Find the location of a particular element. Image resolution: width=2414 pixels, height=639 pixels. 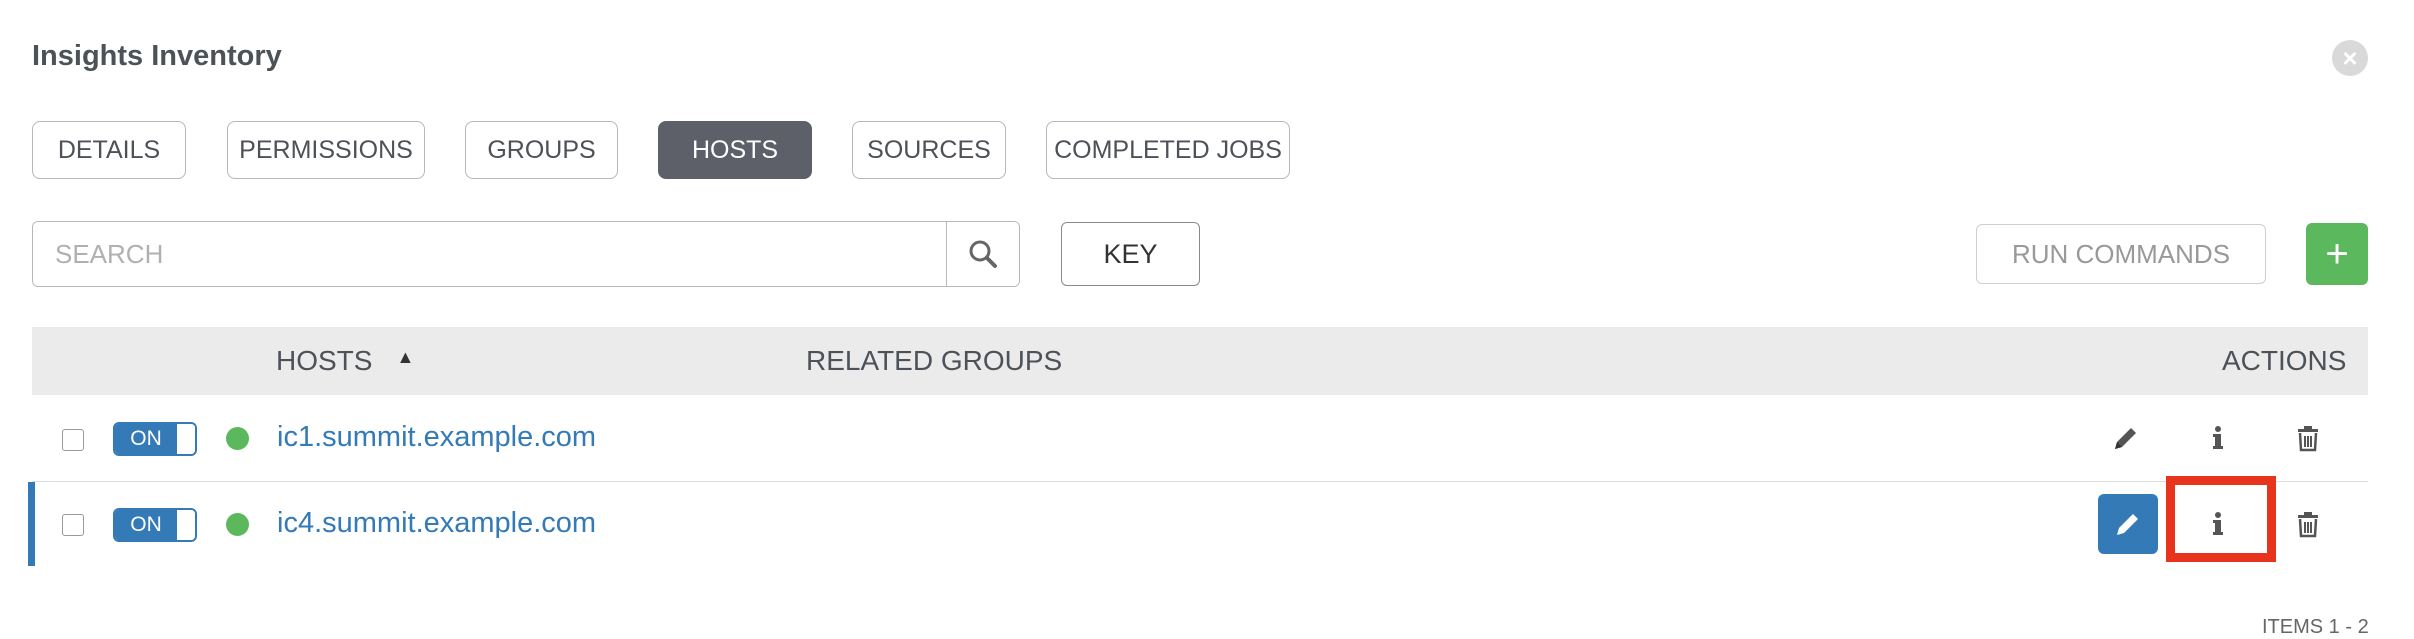

column-header-hosts: HOSTS ▲ is located at coordinates (345, 361).